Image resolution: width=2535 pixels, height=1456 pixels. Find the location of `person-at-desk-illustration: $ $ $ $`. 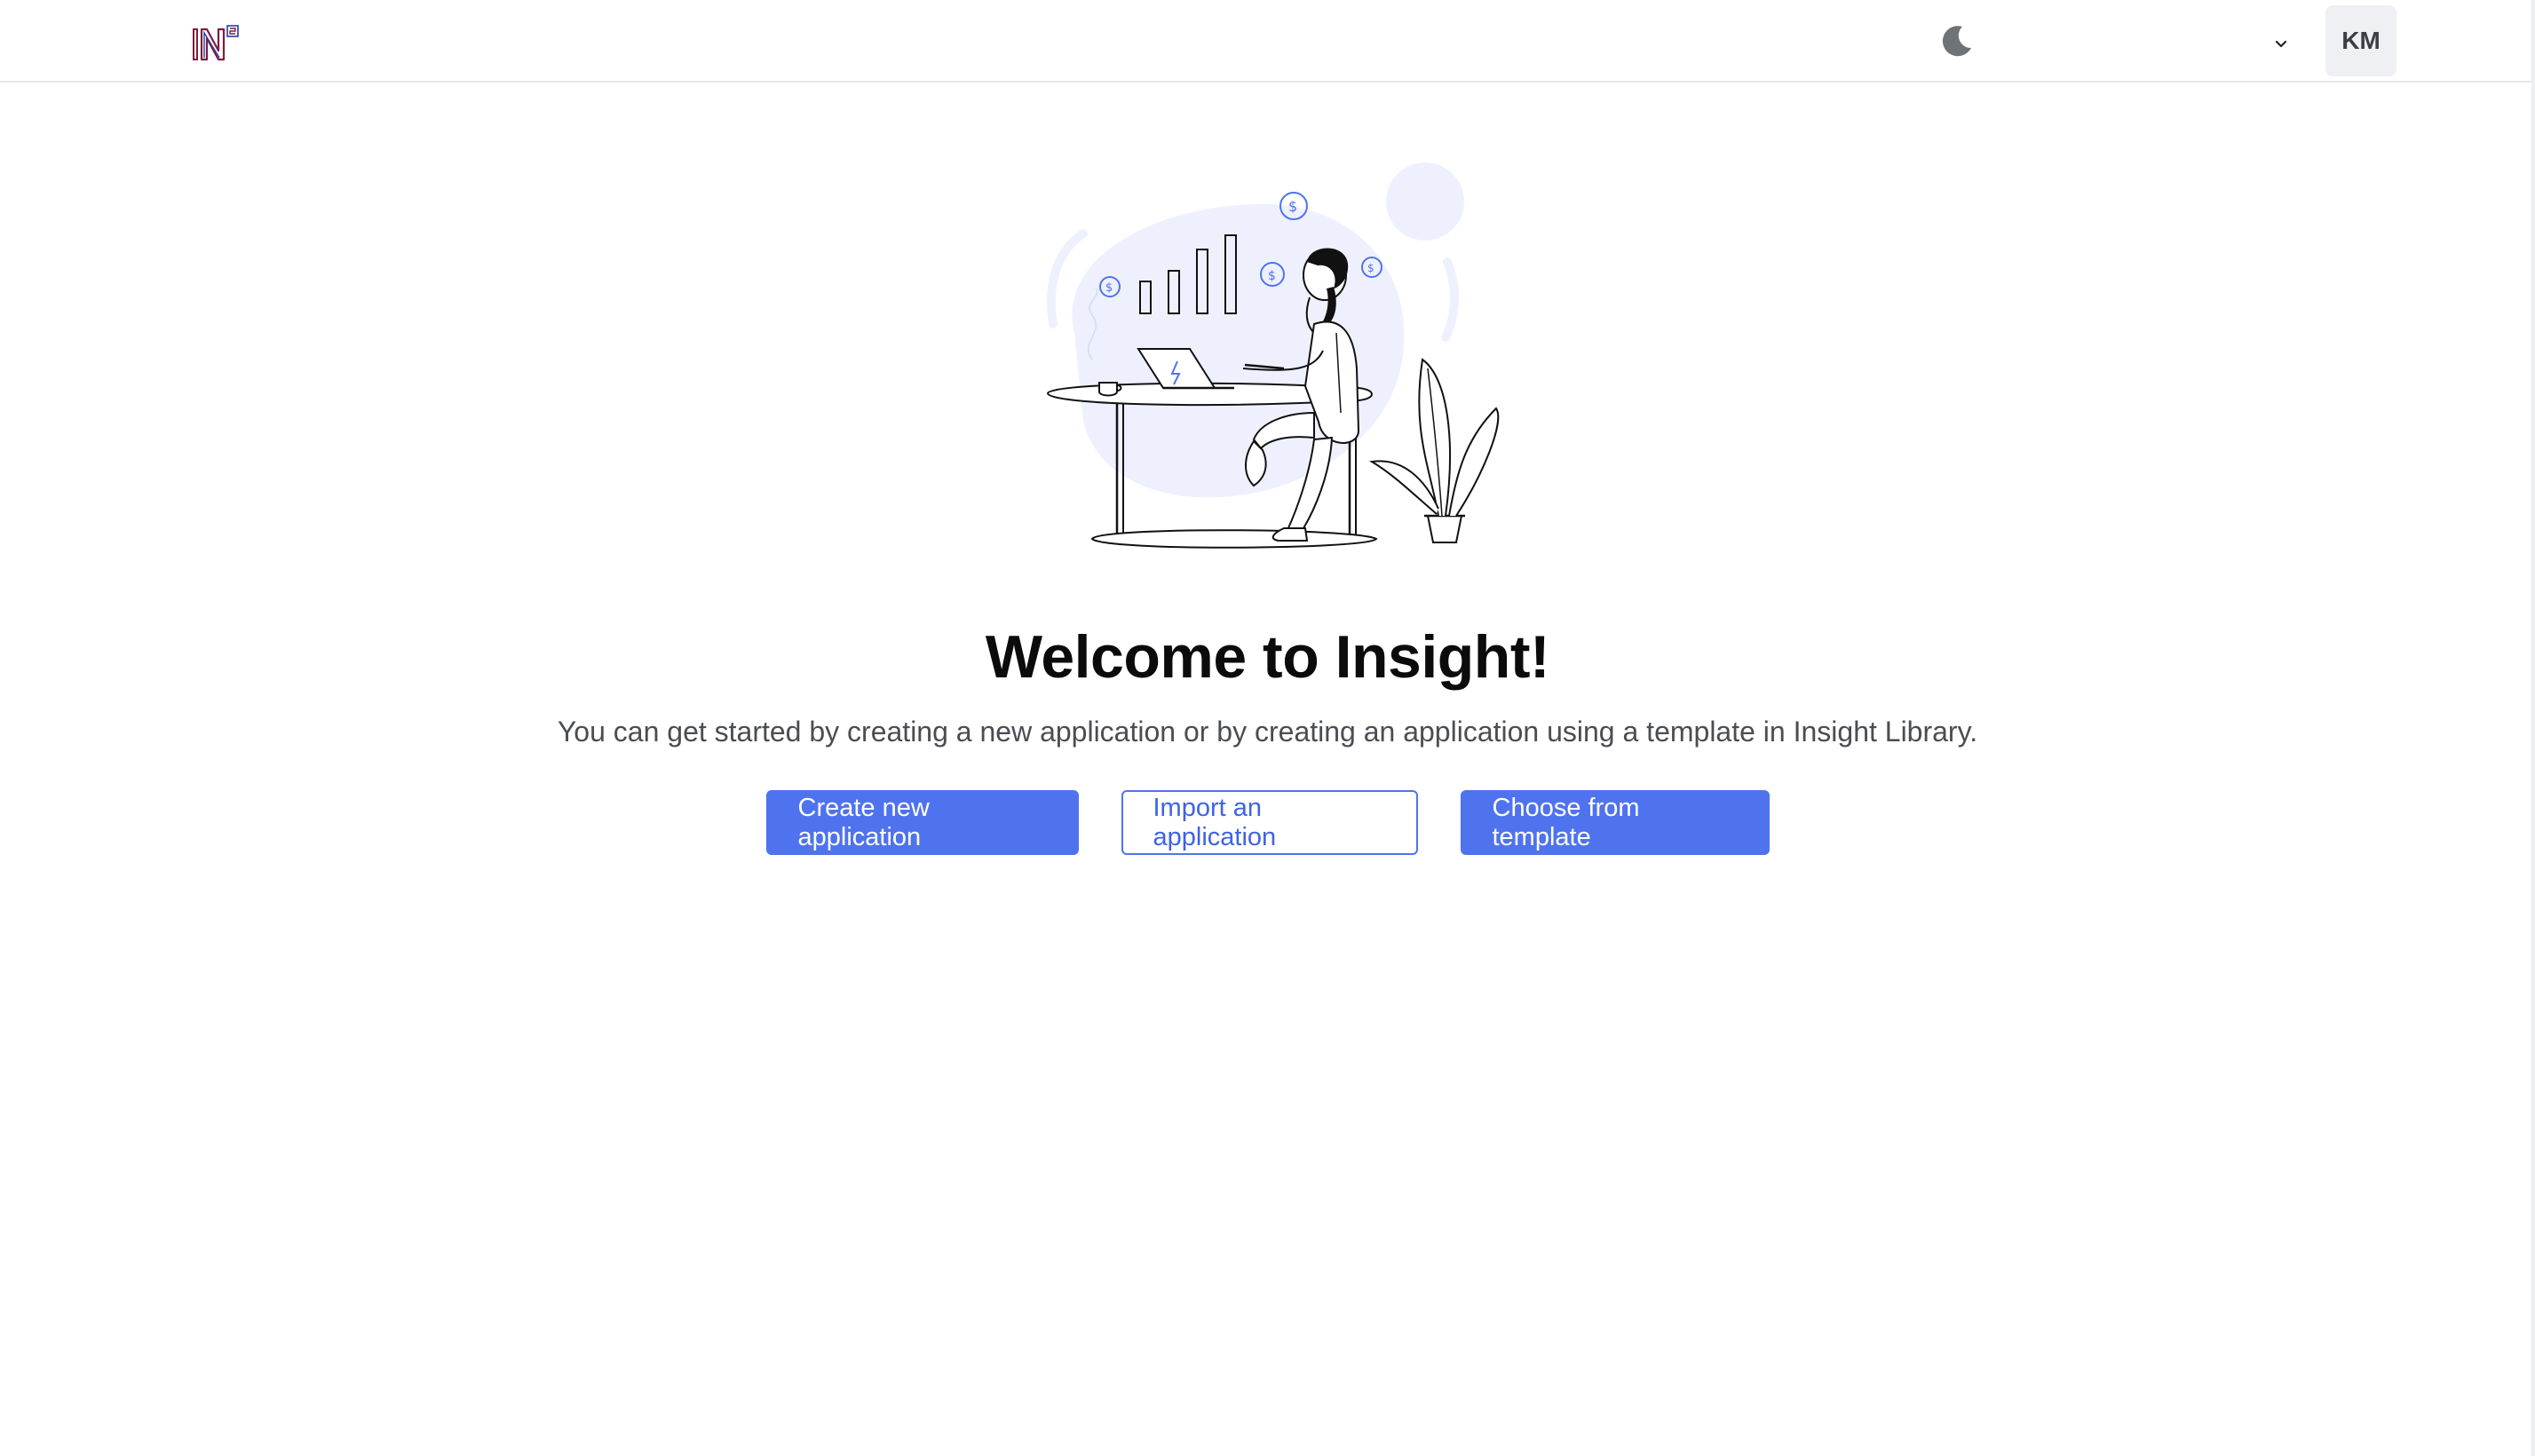

person-at-desk-illustration: $ $ $ $ is located at coordinates (1269, 359).